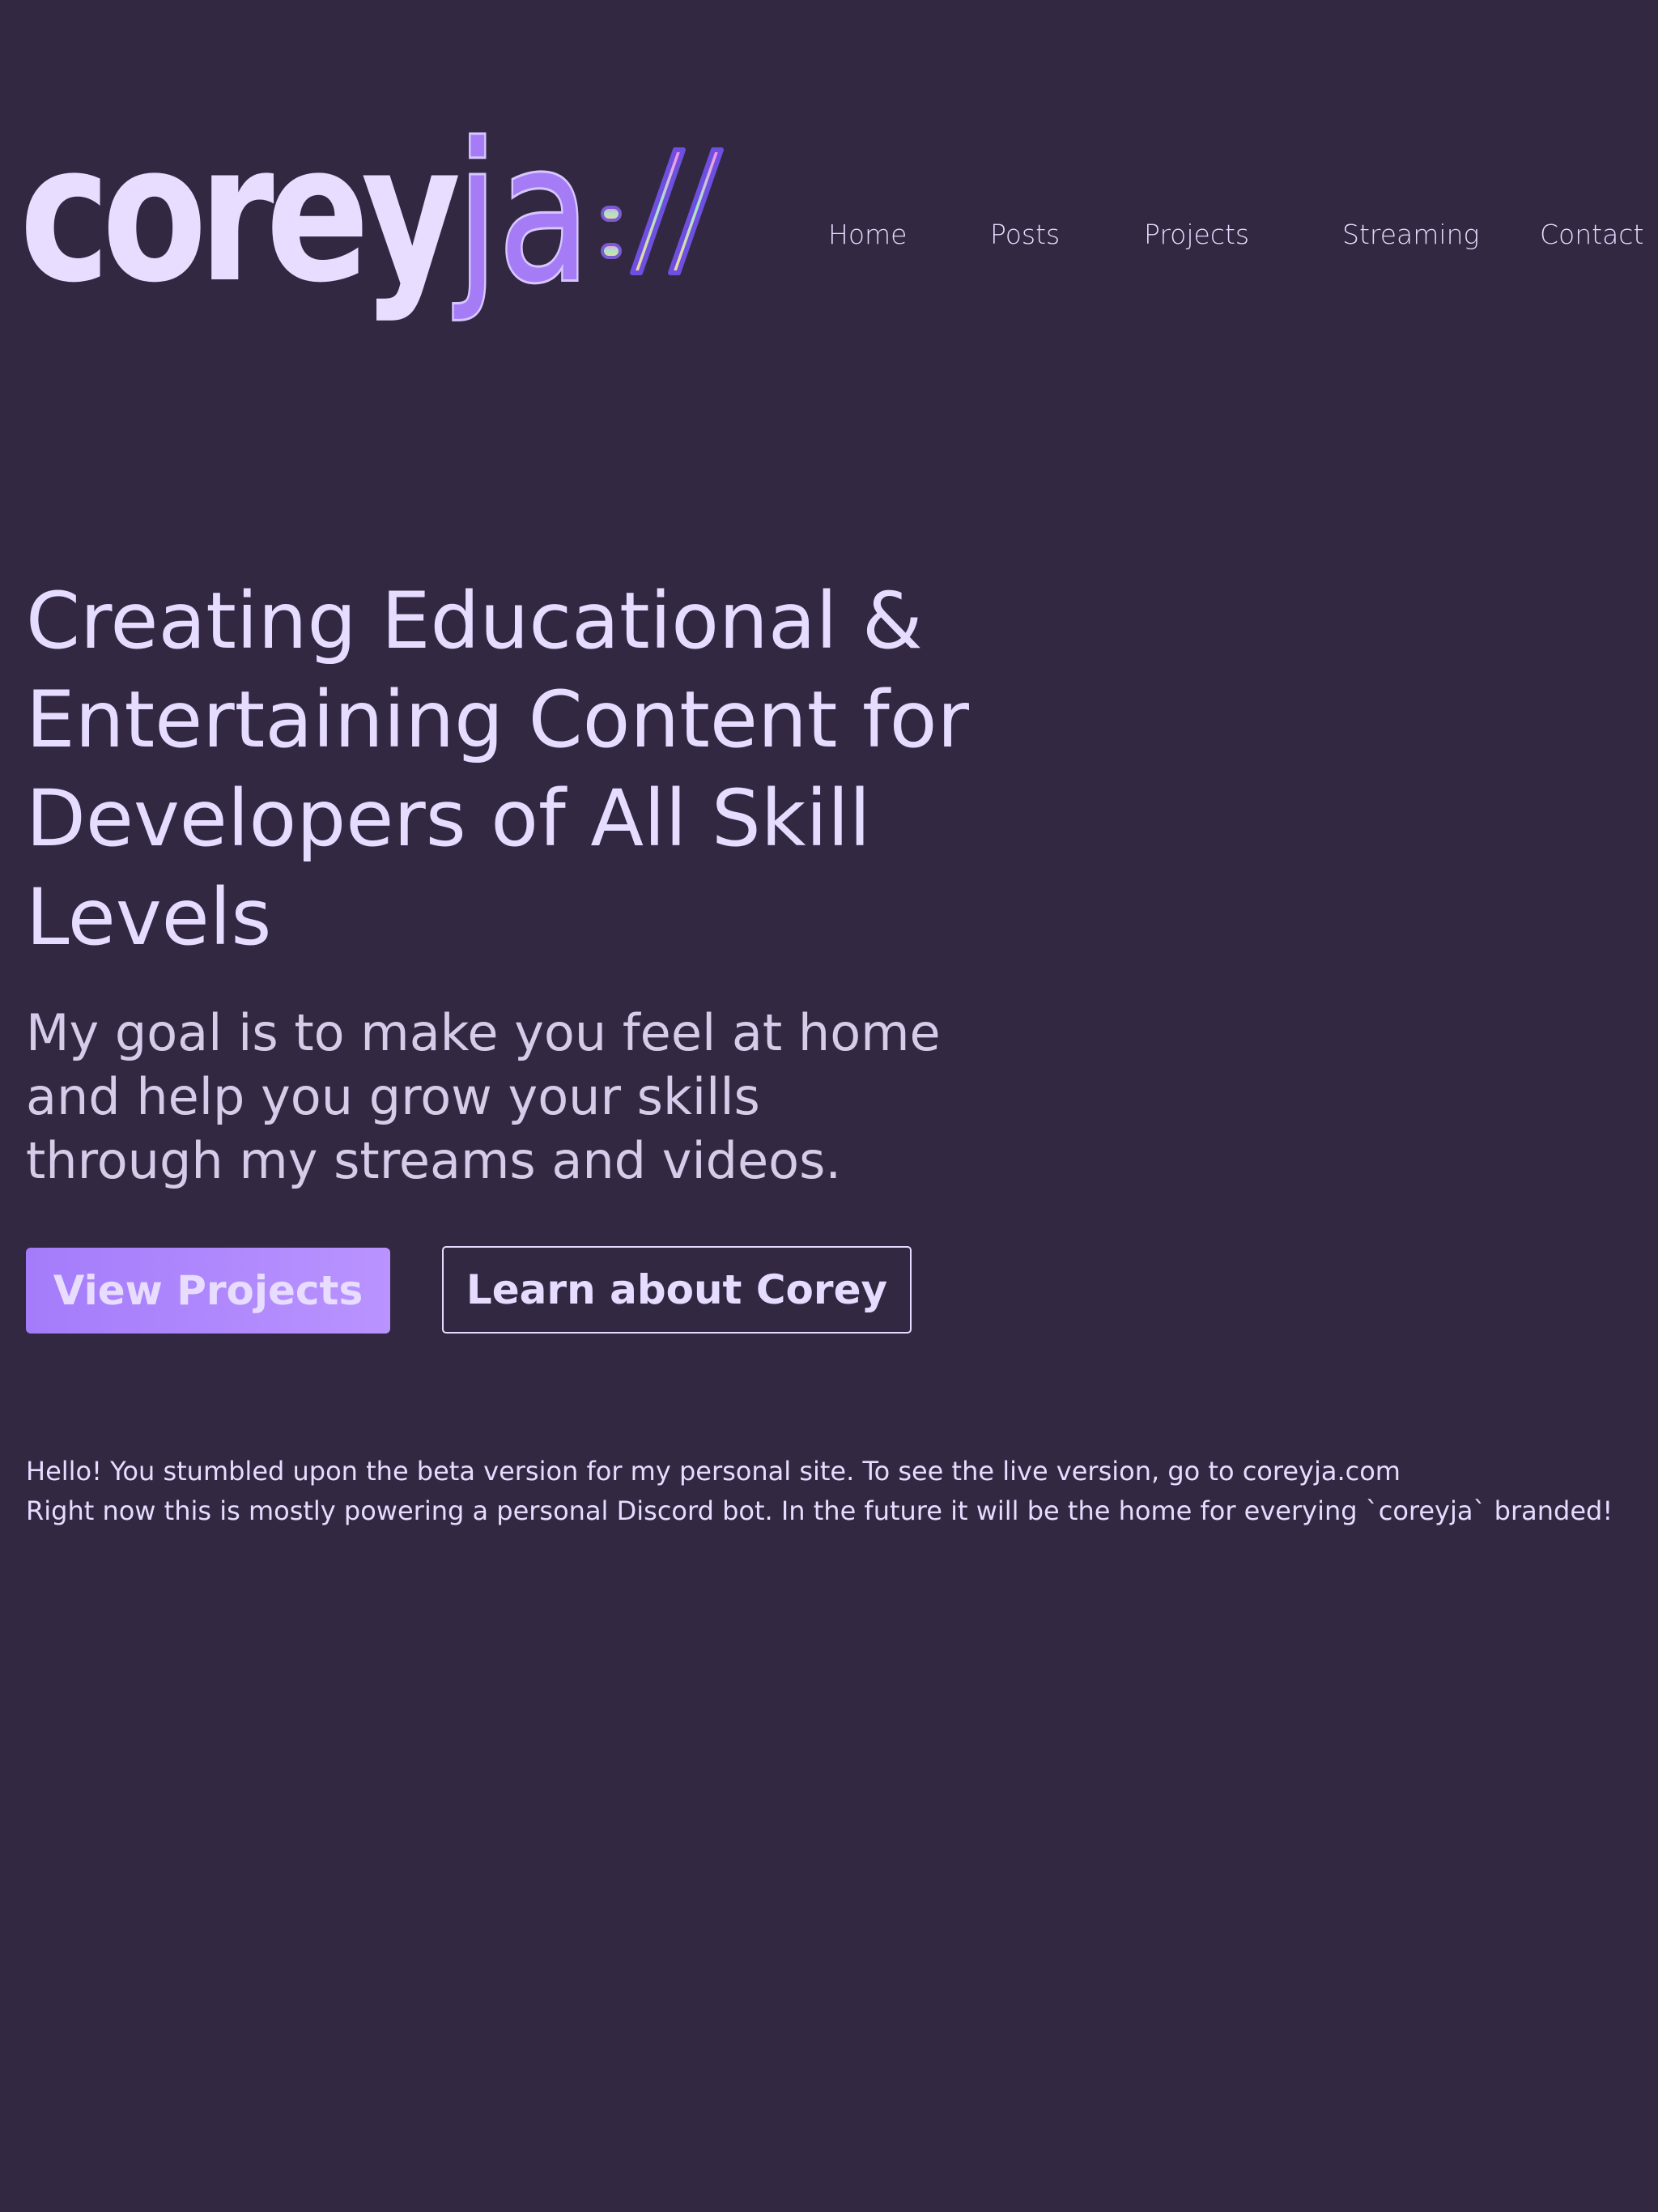 The image size is (1658, 2212). What do you see at coordinates (867, 234) in the screenshot?
I see `nav-home-link: Home` at bounding box center [867, 234].